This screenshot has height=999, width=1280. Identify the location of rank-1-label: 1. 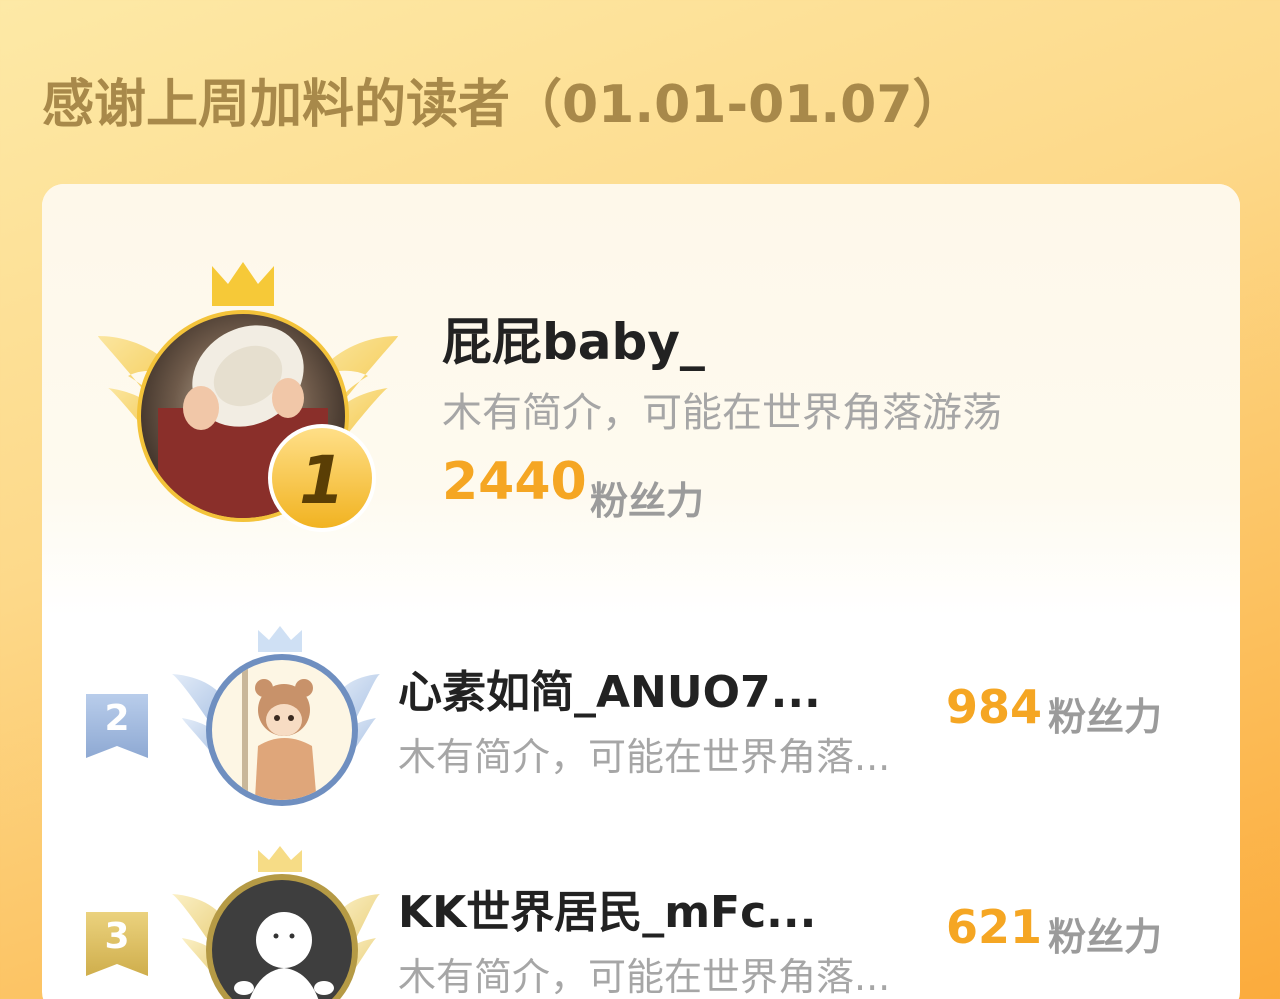
(322, 480).